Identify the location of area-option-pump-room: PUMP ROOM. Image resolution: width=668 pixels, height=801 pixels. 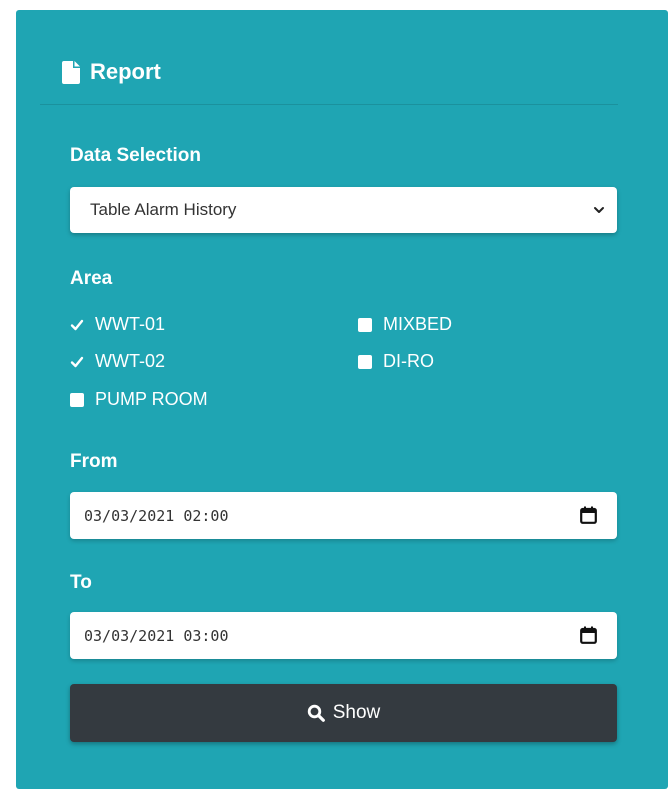
(139, 399).